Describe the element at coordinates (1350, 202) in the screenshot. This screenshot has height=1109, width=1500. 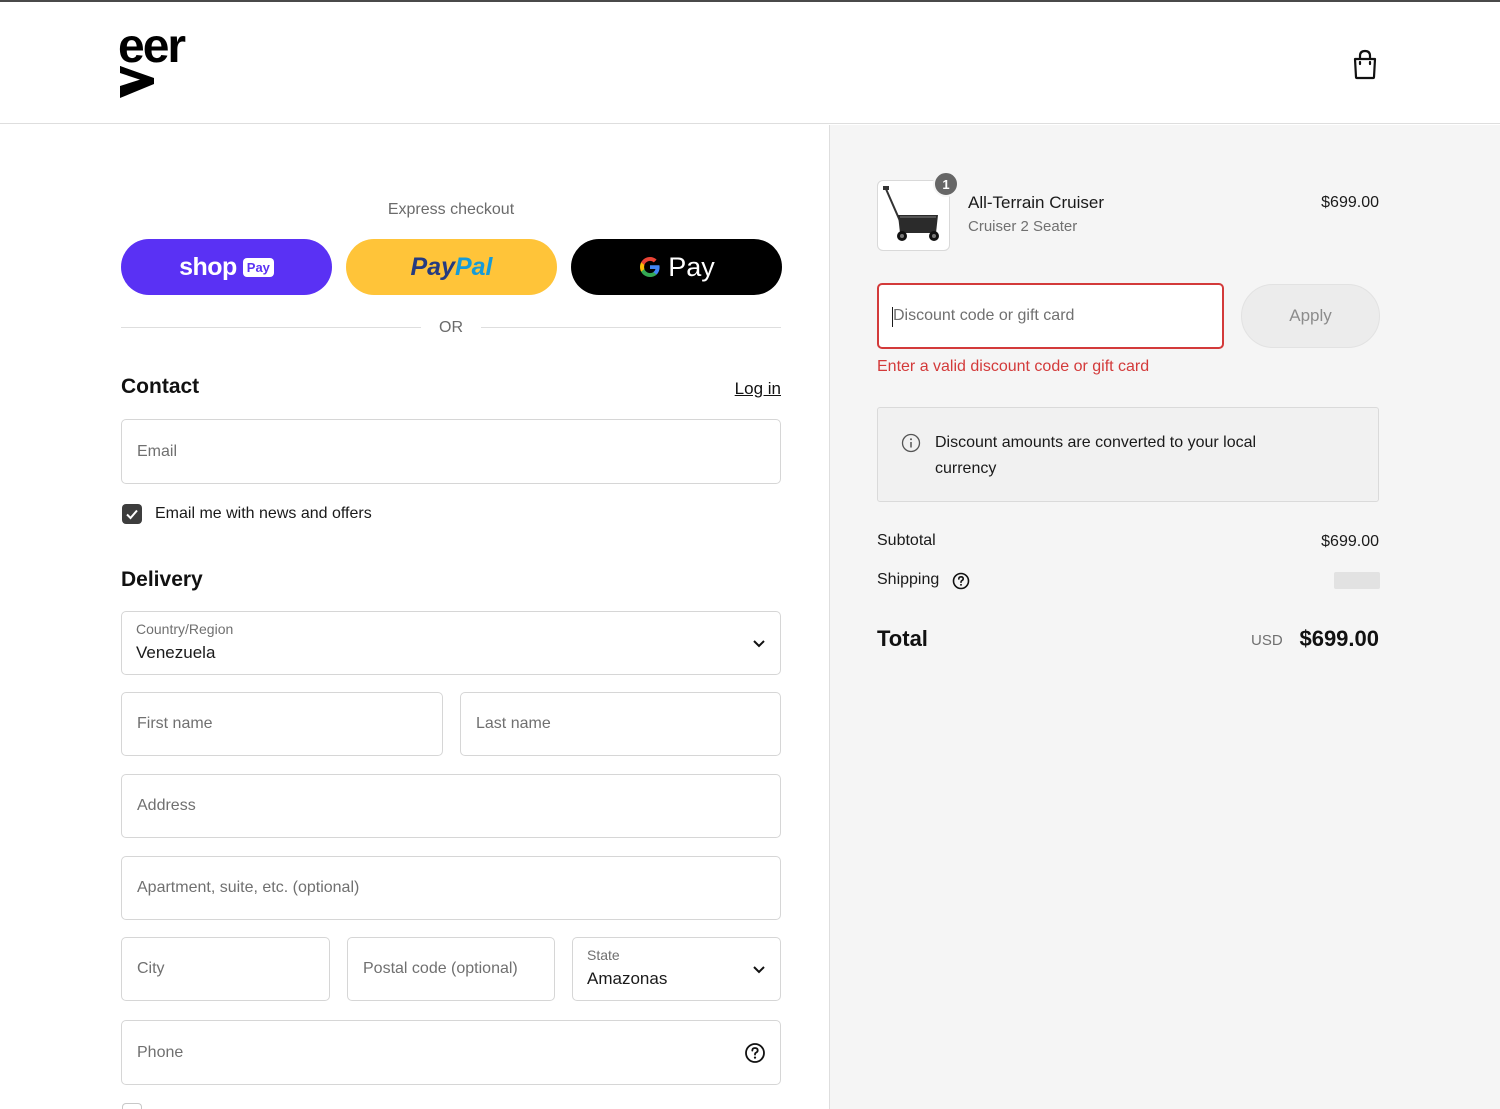
I see `product-price: $699.00` at that location.